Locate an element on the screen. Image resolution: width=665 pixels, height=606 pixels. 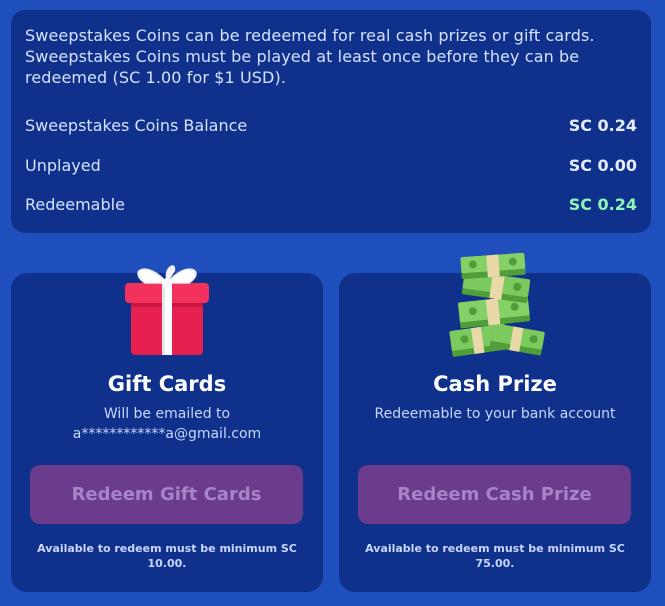
gift-box-icon is located at coordinates (167, 310).